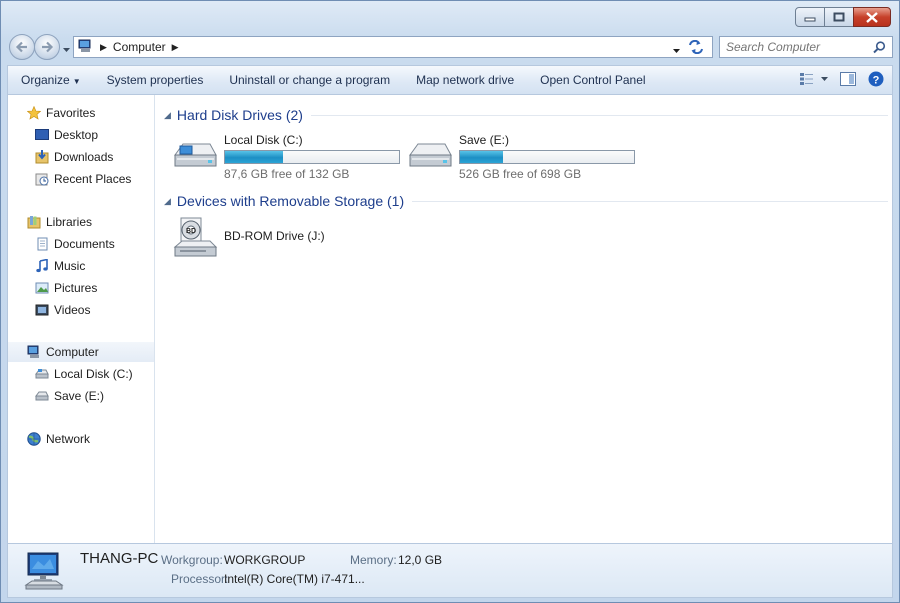 The height and width of the screenshot is (603, 900). What do you see at coordinates (796, 47) in the screenshot?
I see `search-input` at bounding box center [796, 47].